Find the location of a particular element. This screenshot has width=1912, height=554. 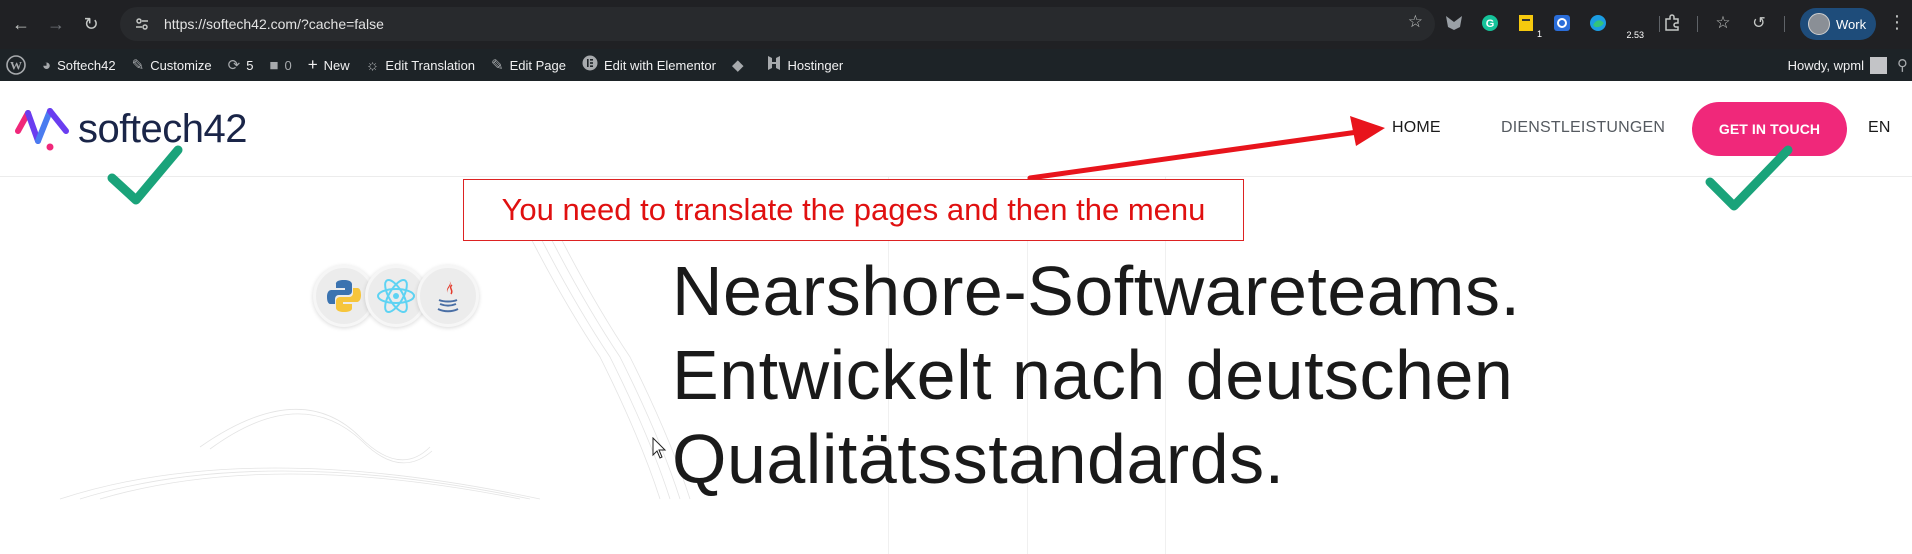

notes-extension-icon: 1 is located at coordinates (1529, 25).